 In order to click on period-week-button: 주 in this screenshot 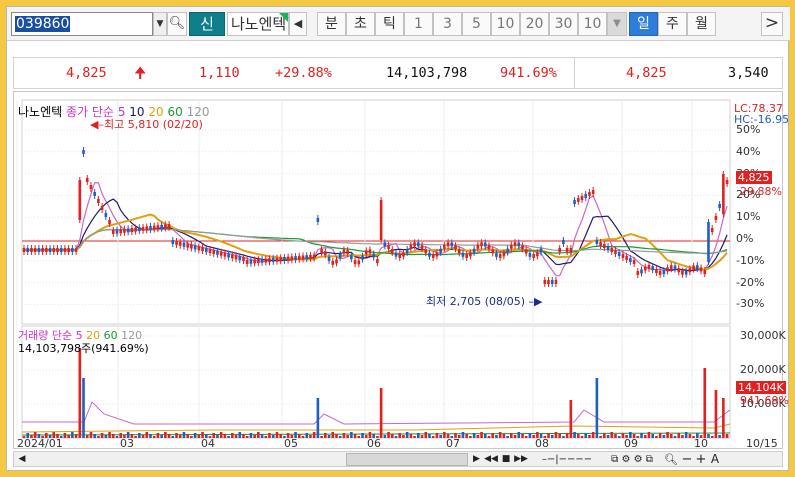, I will do `click(672, 24)`.